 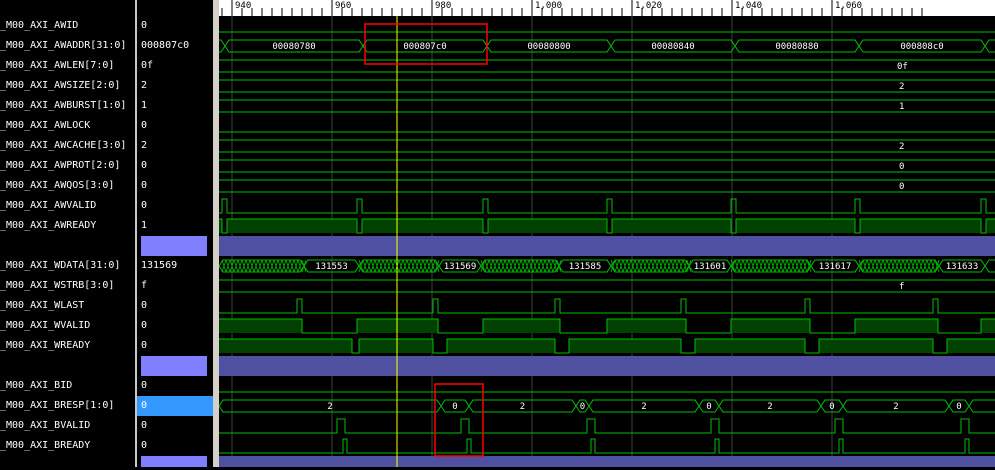 I want to click on signal-name-bid: _M00_AXI_BID, so click(x=67, y=386).